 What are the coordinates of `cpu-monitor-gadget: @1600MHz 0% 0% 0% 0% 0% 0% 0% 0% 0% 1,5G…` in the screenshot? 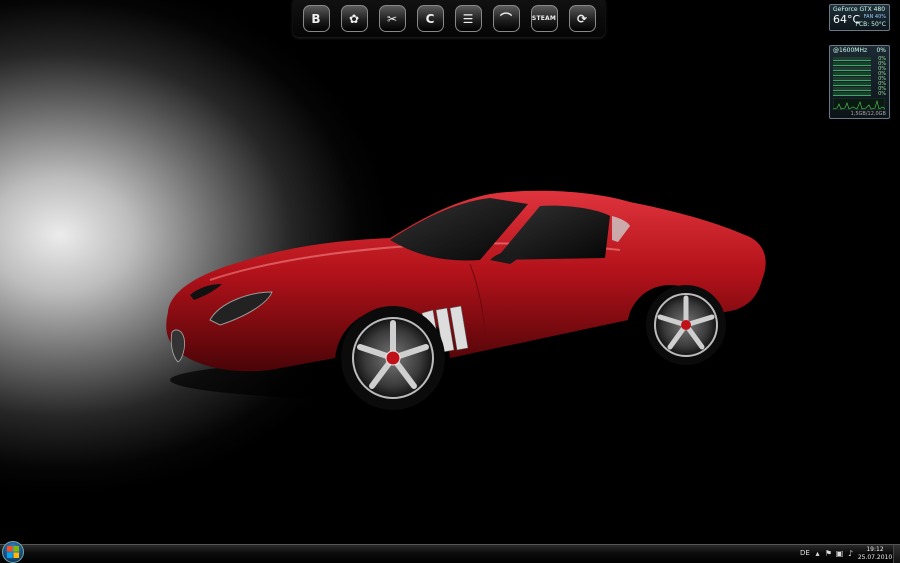 It's located at (859, 82).